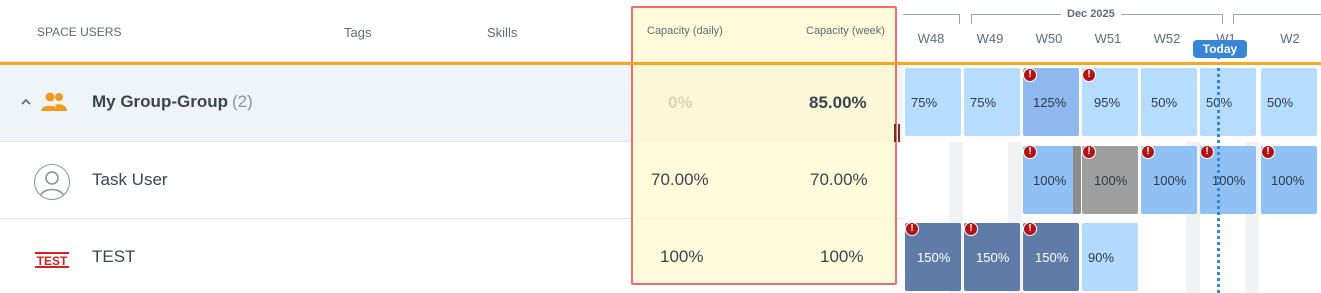 This screenshot has height=293, width=1321. I want to click on group-users-icon, so click(54, 102).